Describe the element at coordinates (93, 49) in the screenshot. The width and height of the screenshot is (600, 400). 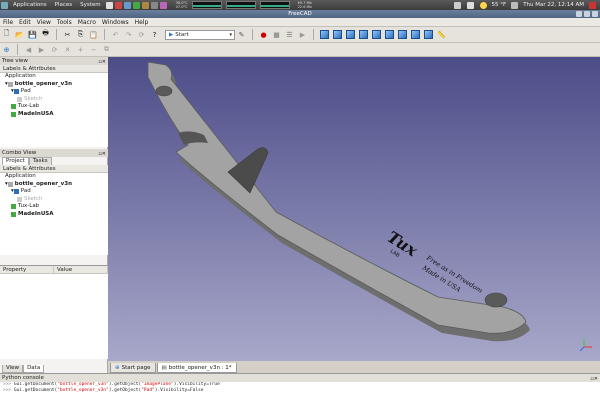
I see `zoom-out-icon: −` at that location.